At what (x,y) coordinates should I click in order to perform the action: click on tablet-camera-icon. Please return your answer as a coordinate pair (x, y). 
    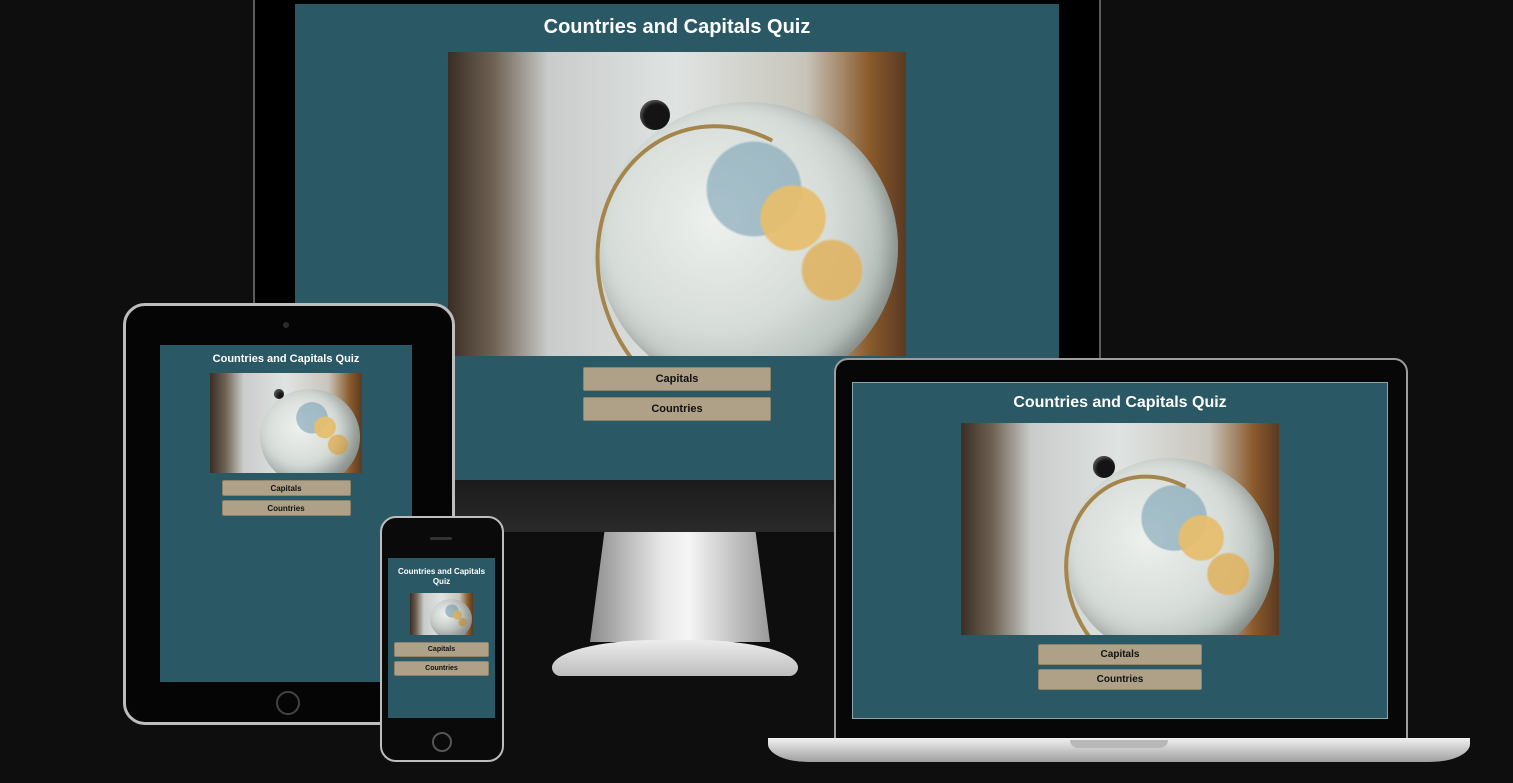
    Looking at the image, I should click on (286, 325).